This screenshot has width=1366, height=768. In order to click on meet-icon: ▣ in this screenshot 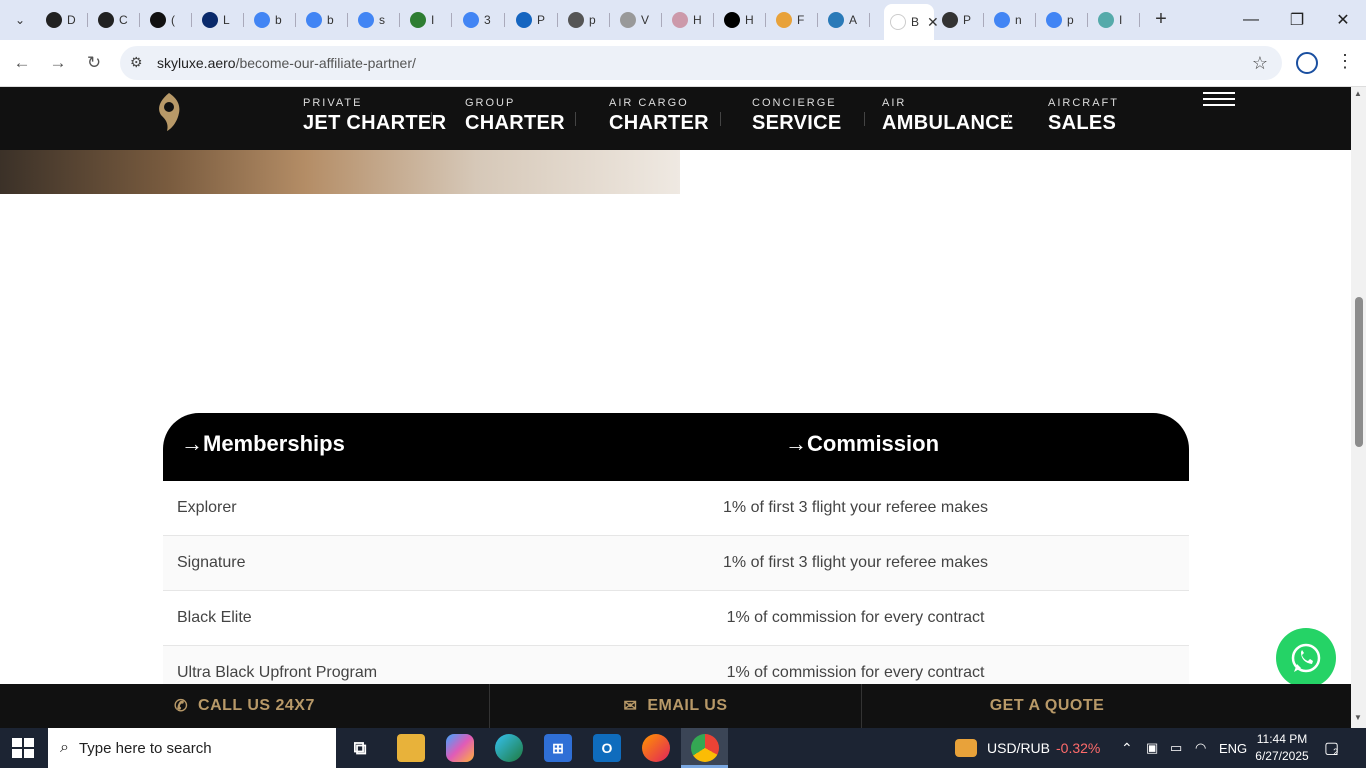, I will do `click(1152, 748)`.